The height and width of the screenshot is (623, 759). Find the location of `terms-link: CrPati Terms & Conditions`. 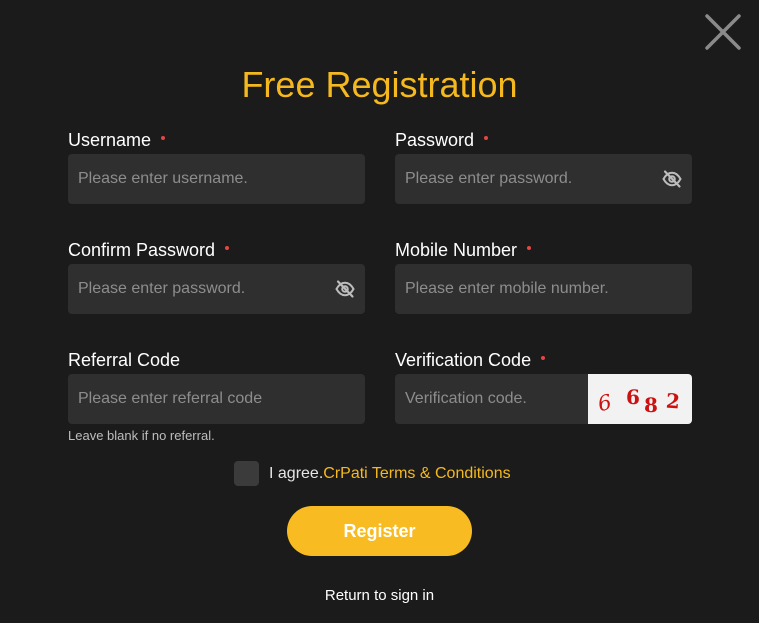

terms-link: CrPati Terms & Conditions is located at coordinates (416, 474).